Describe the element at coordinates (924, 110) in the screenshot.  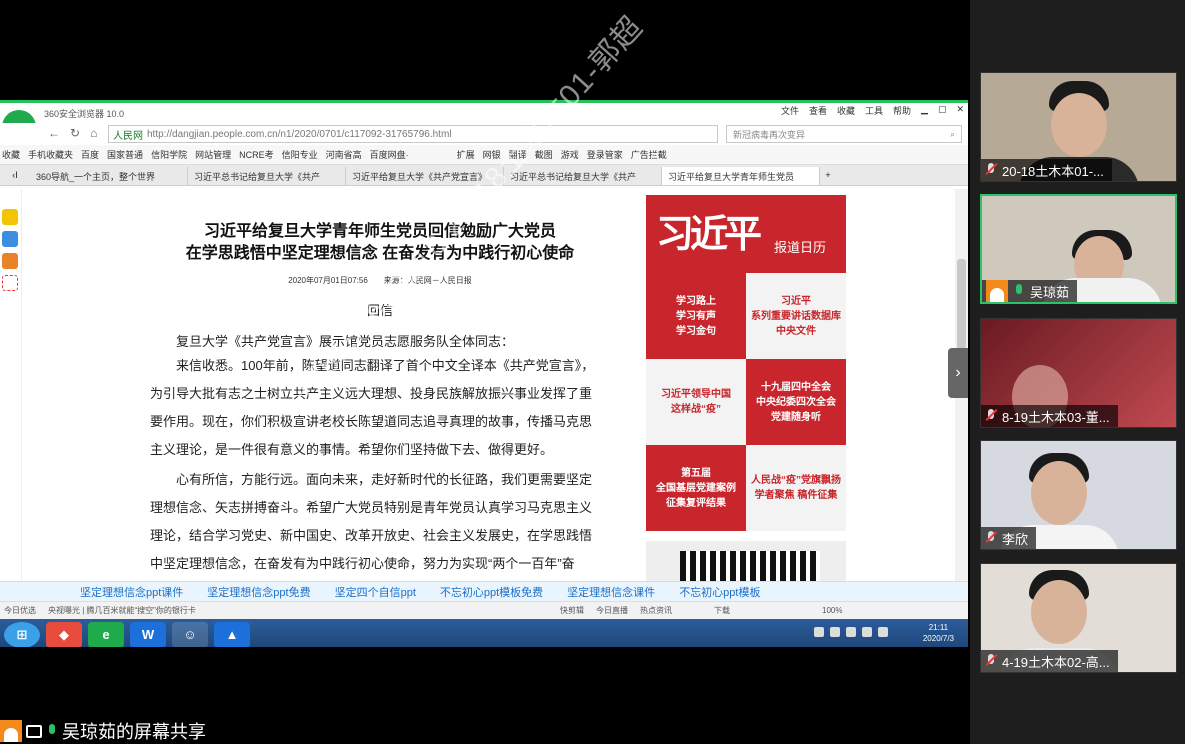
I see `minimize-icon: ▁` at that location.